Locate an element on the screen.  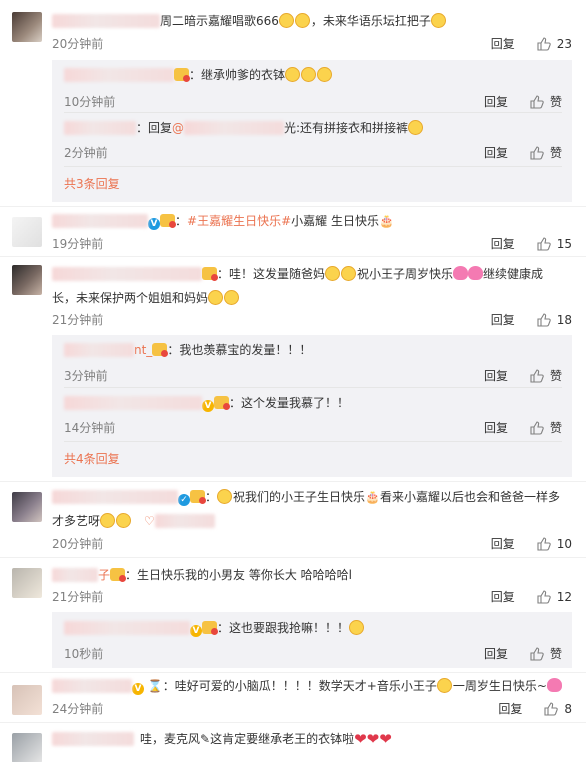
comment-text: ：哇！这发量随爸妈 祝小王子周岁快乐 继续健康成 is located at coordinates (312, 274).